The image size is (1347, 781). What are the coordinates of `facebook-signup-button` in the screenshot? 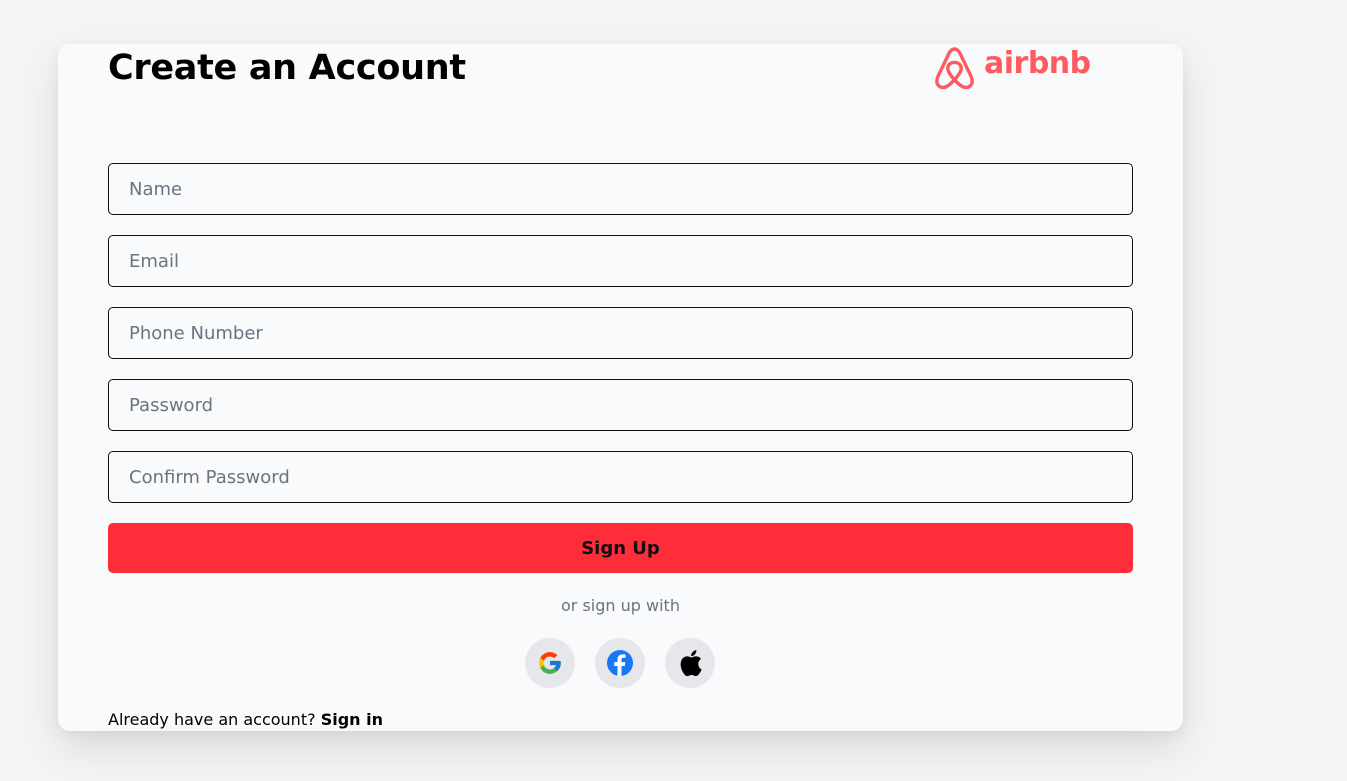 It's located at (620, 663).